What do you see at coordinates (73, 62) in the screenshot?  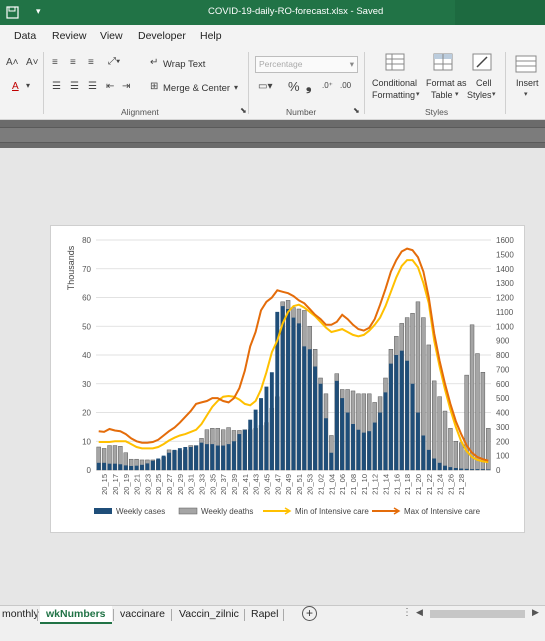 I see `align-middle-icon: ≡` at bounding box center [73, 62].